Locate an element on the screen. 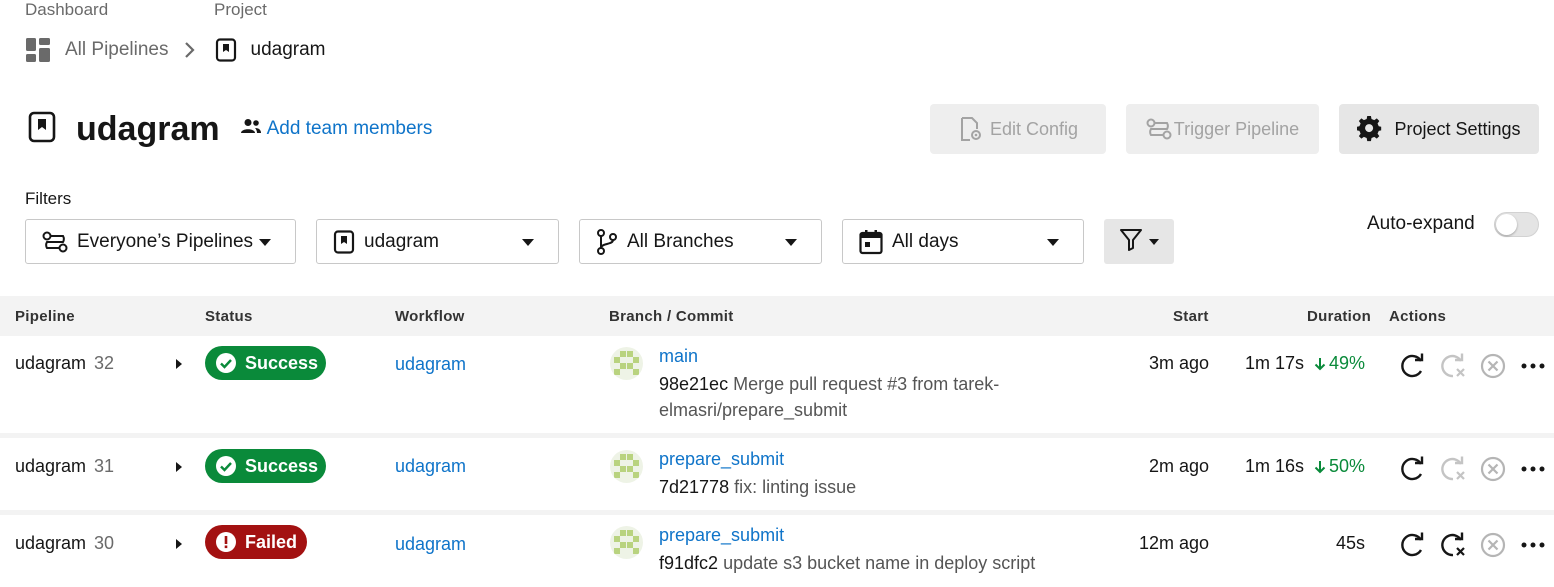 This screenshot has width=1554, height=587. auto-expand-toggle is located at coordinates (1516, 224).